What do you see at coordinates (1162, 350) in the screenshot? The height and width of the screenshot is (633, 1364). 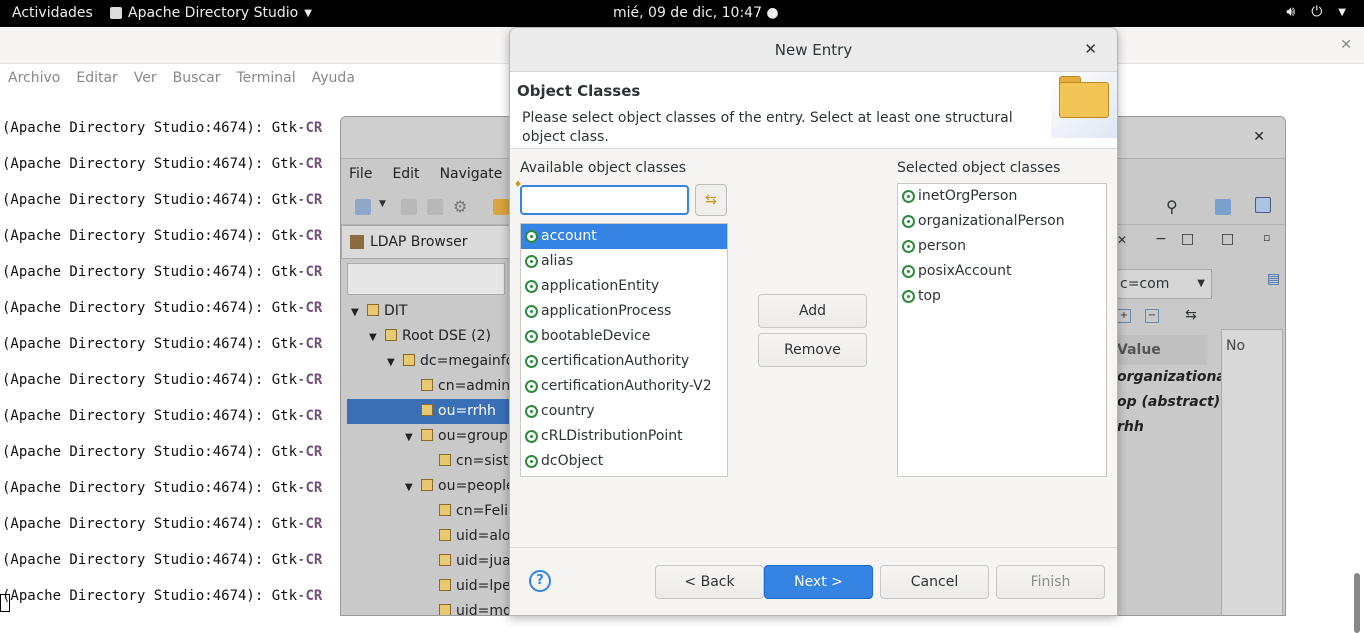 I see `value-column-header: Value` at bounding box center [1162, 350].